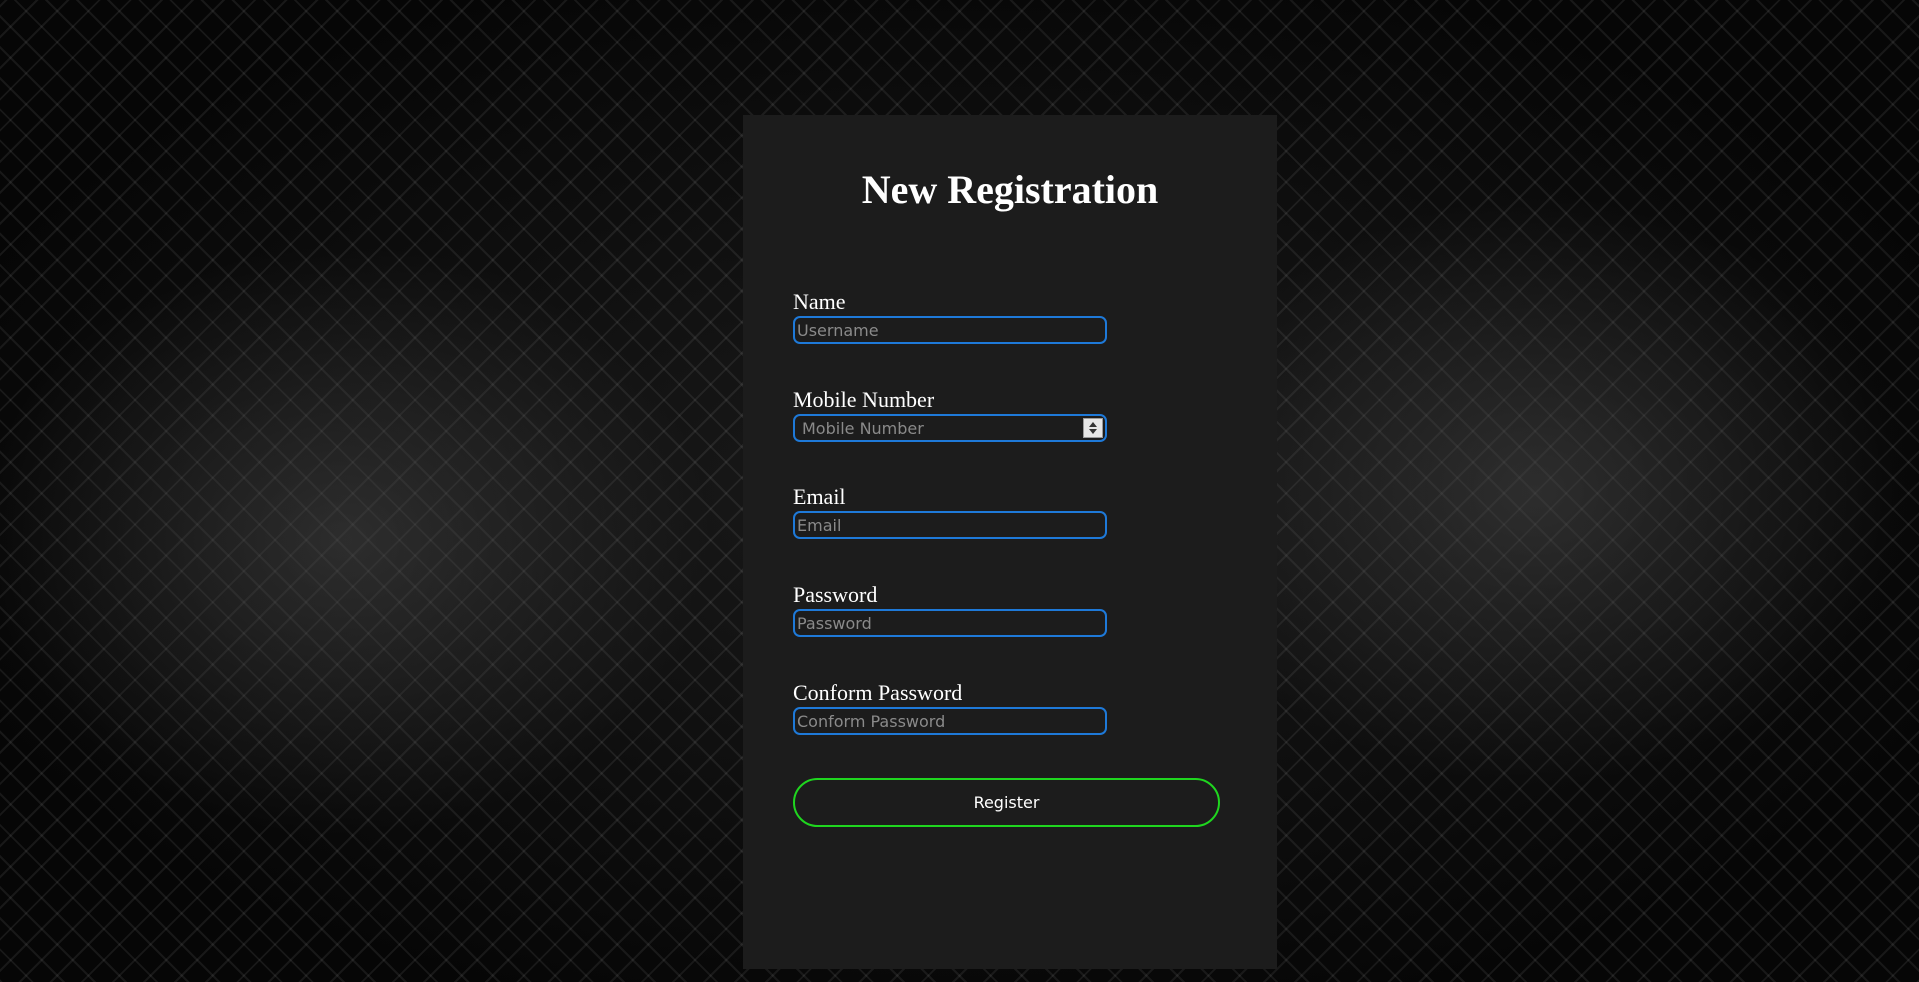  I want to click on name-field-group: Name, so click(953, 317).